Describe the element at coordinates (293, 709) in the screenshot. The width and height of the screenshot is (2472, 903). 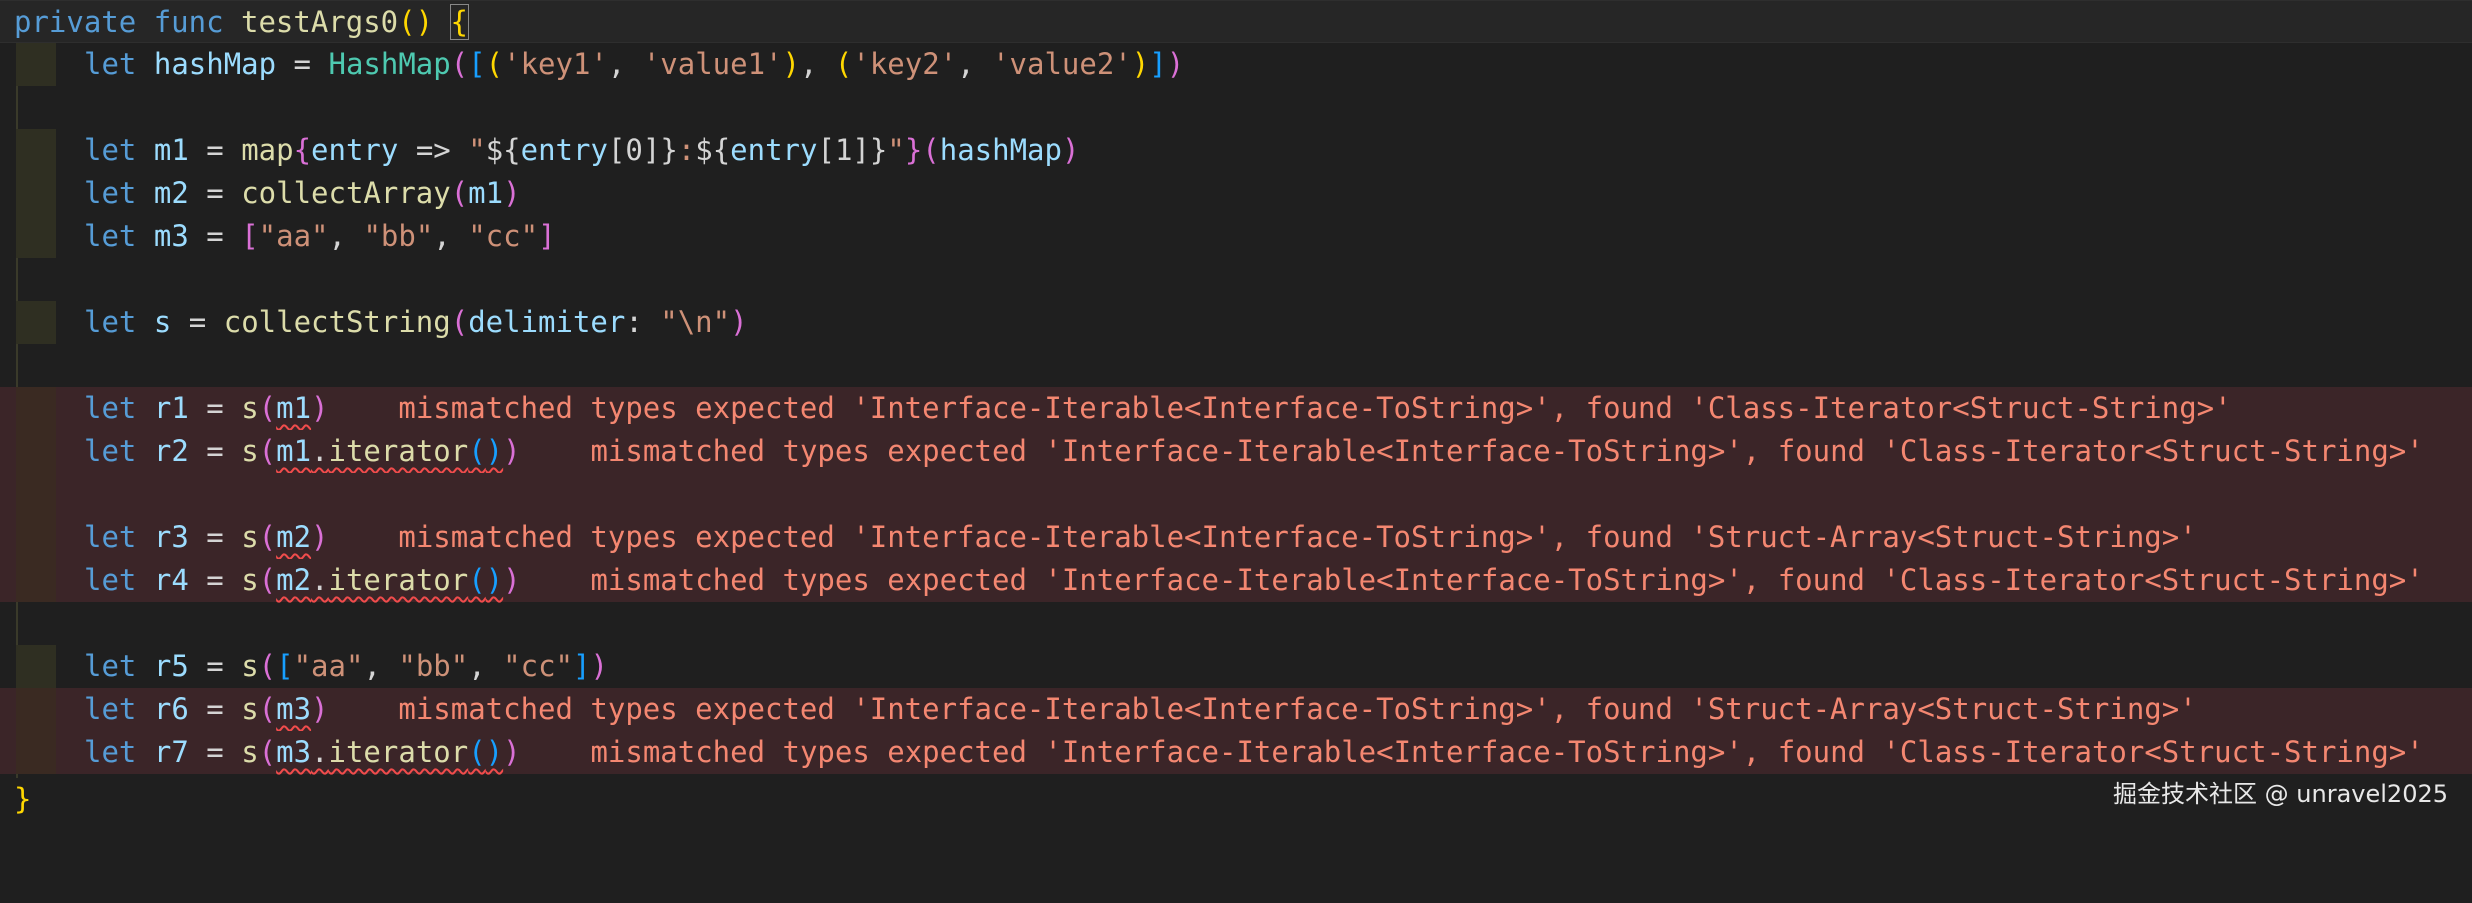
I see `error-squiggle-arg: m3` at that location.